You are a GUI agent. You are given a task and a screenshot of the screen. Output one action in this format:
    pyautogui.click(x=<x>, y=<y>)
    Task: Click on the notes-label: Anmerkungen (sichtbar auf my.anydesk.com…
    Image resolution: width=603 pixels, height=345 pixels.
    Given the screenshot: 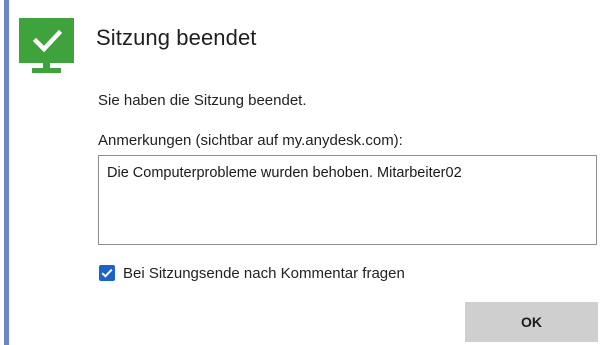 What is the action you would take?
    pyautogui.click(x=250, y=140)
    